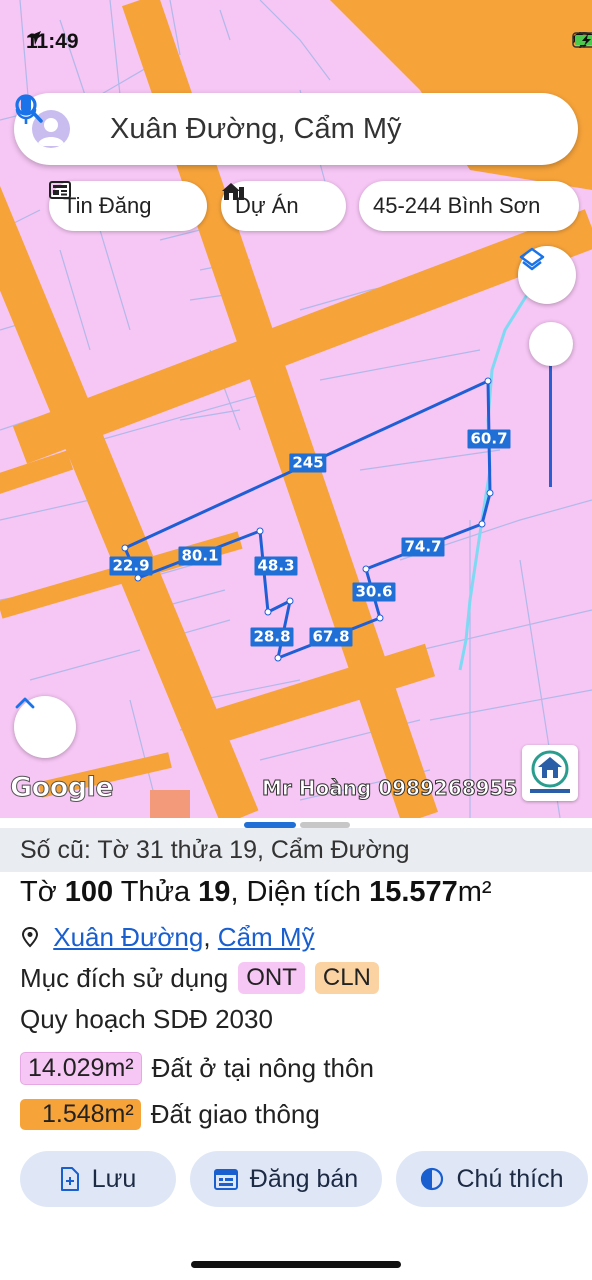 The width and height of the screenshot is (592, 1280). What do you see at coordinates (413, 892) in the screenshot?
I see `area-value: 15.577` at bounding box center [413, 892].